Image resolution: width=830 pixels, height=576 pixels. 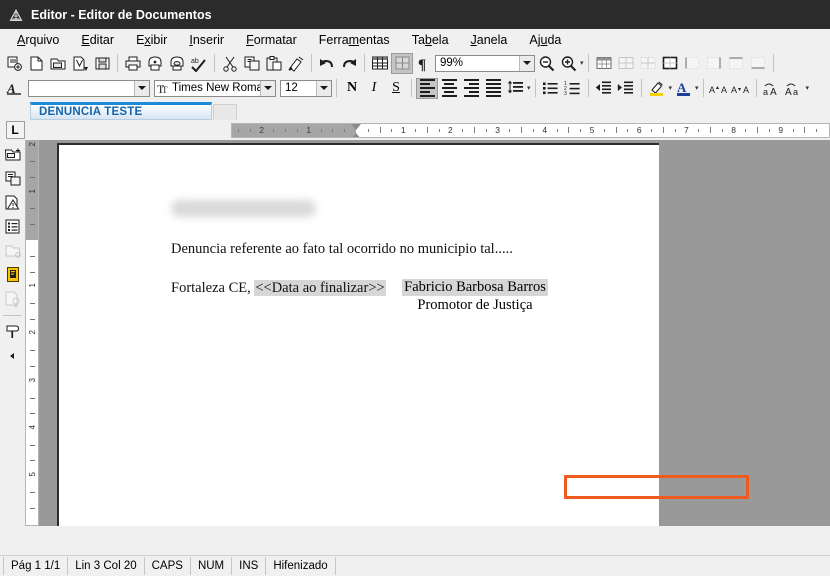 What do you see at coordinates (291, 88) in the screenshot?
I see `font-size-value: 12` at bounding box center [291, 88].